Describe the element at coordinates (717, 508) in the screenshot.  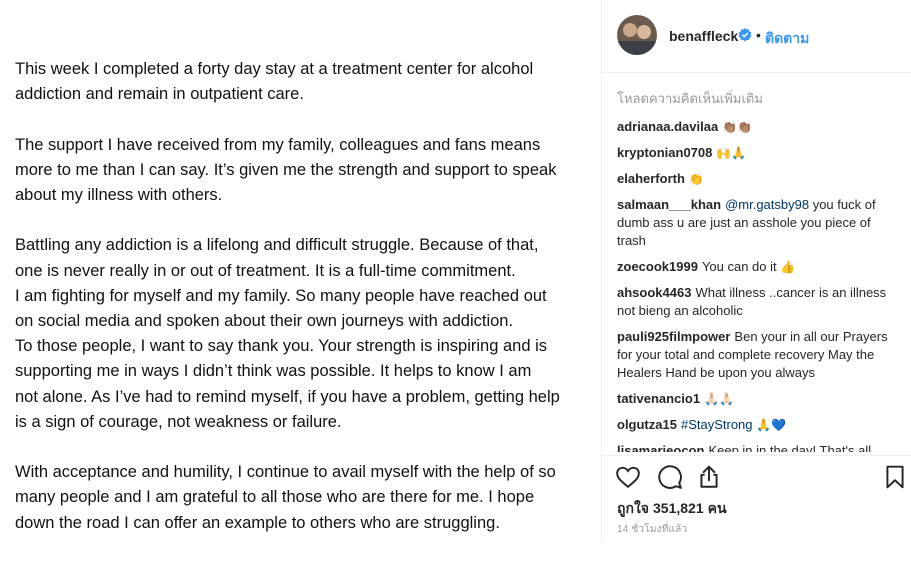
I see `likes-unit: คน` at that location.